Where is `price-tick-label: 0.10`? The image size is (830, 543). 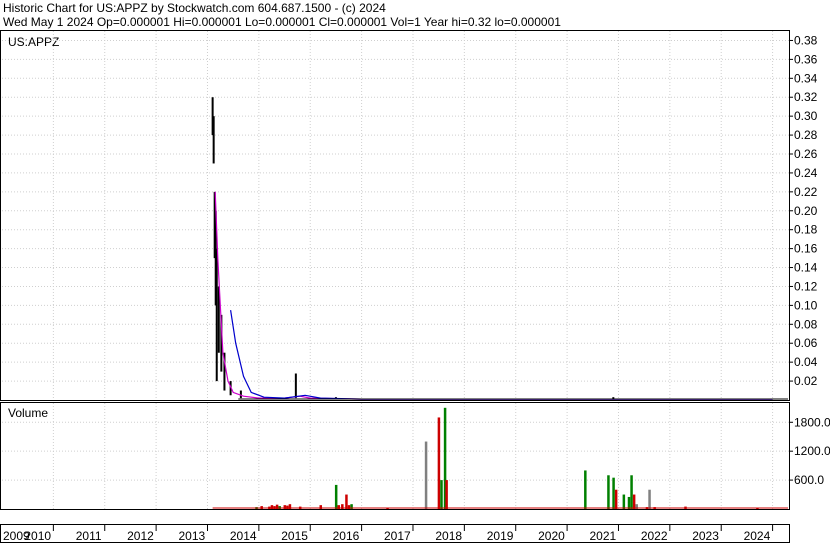
price-tick-label: 0.10 is located at coordinates (806, 305).